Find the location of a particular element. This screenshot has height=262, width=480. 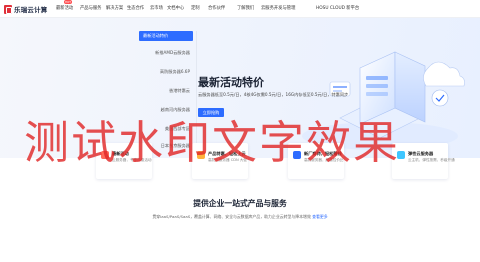

menu-item-ddos: 高防服务器6.6P is located at coordinates (167, 72).